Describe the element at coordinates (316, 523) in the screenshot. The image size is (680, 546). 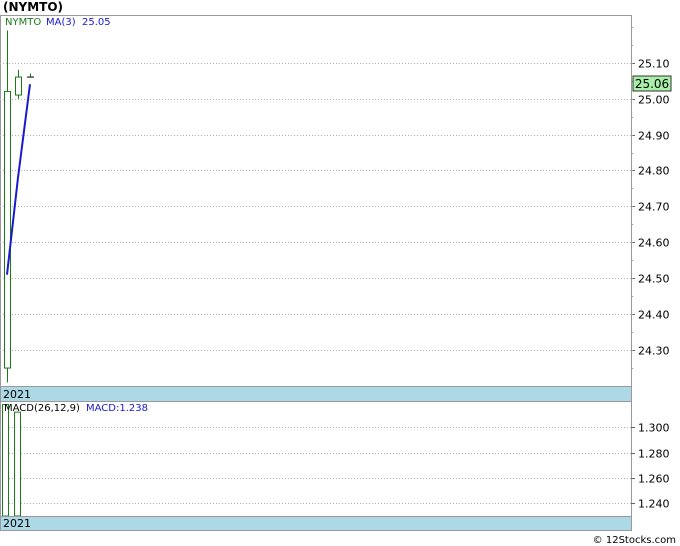
I see `macd-time-band` at that location.